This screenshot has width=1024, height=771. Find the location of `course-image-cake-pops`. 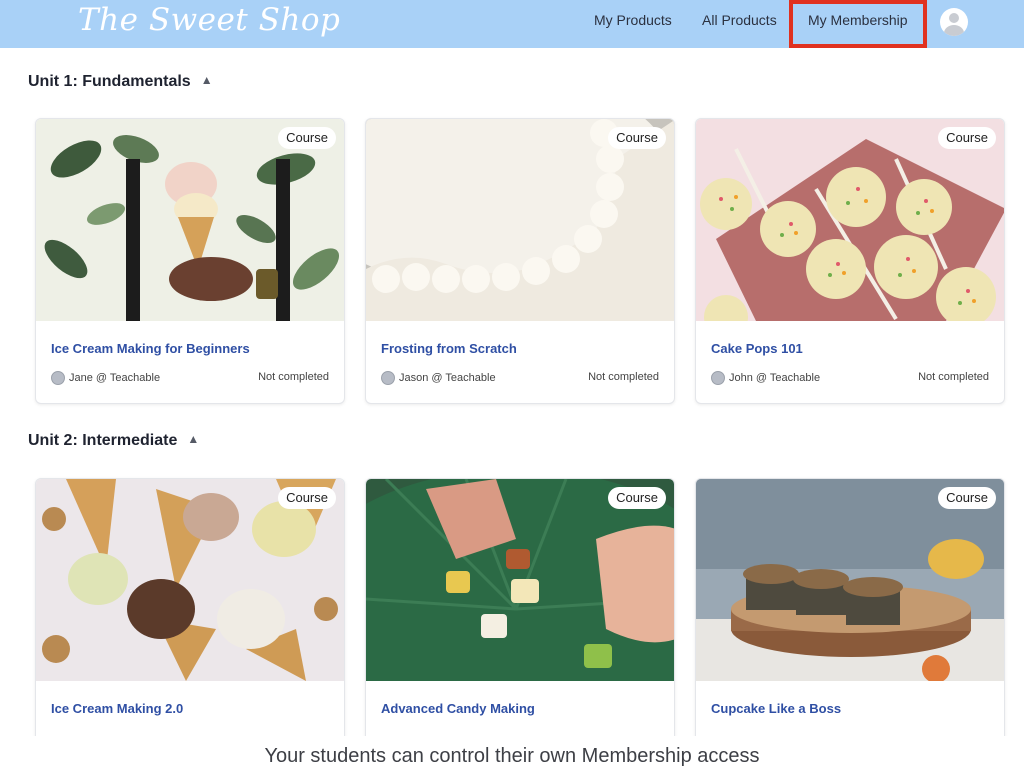

course-image-cake-pops is located at coordinates (850, 220).